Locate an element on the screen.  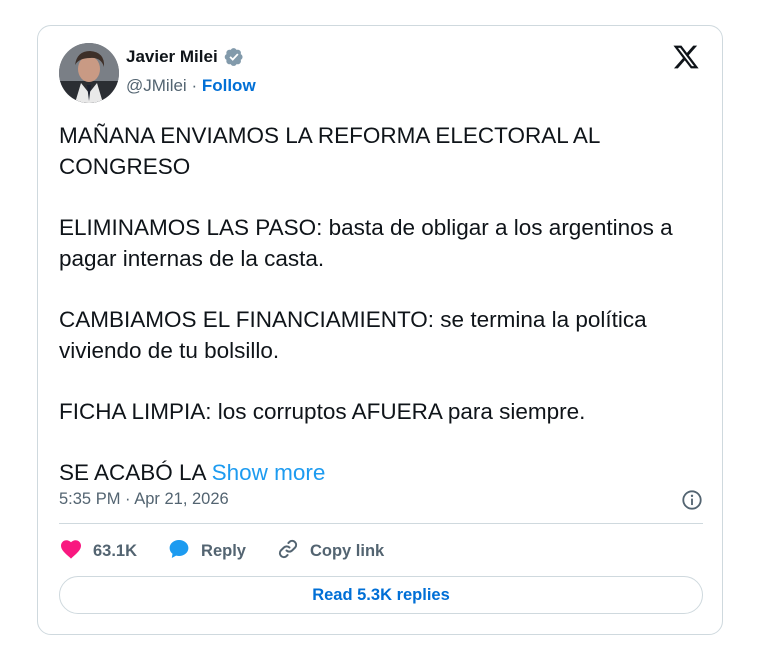
link-icon is located at coordinates (288, 551).